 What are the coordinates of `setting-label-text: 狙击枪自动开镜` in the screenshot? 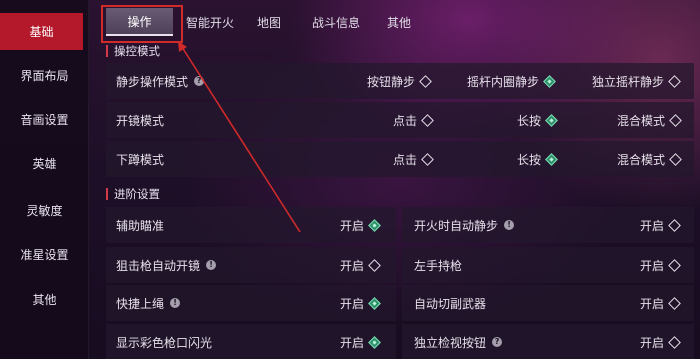 It's located at (158, 265).